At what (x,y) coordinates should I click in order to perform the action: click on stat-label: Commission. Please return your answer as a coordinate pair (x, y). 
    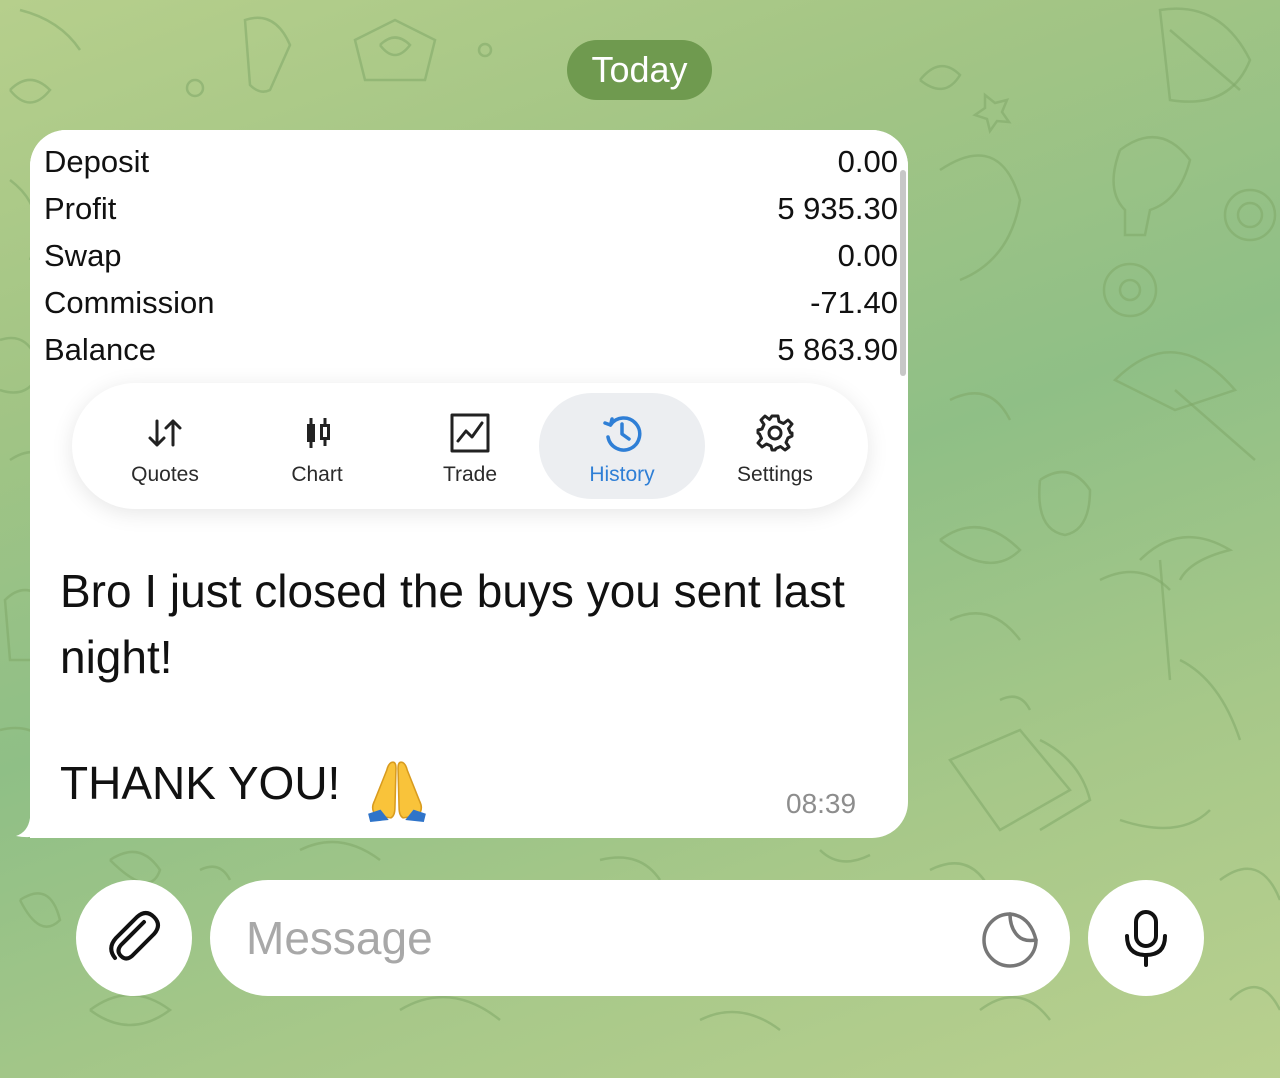
    Looking at the image, I should click on (129, 302).